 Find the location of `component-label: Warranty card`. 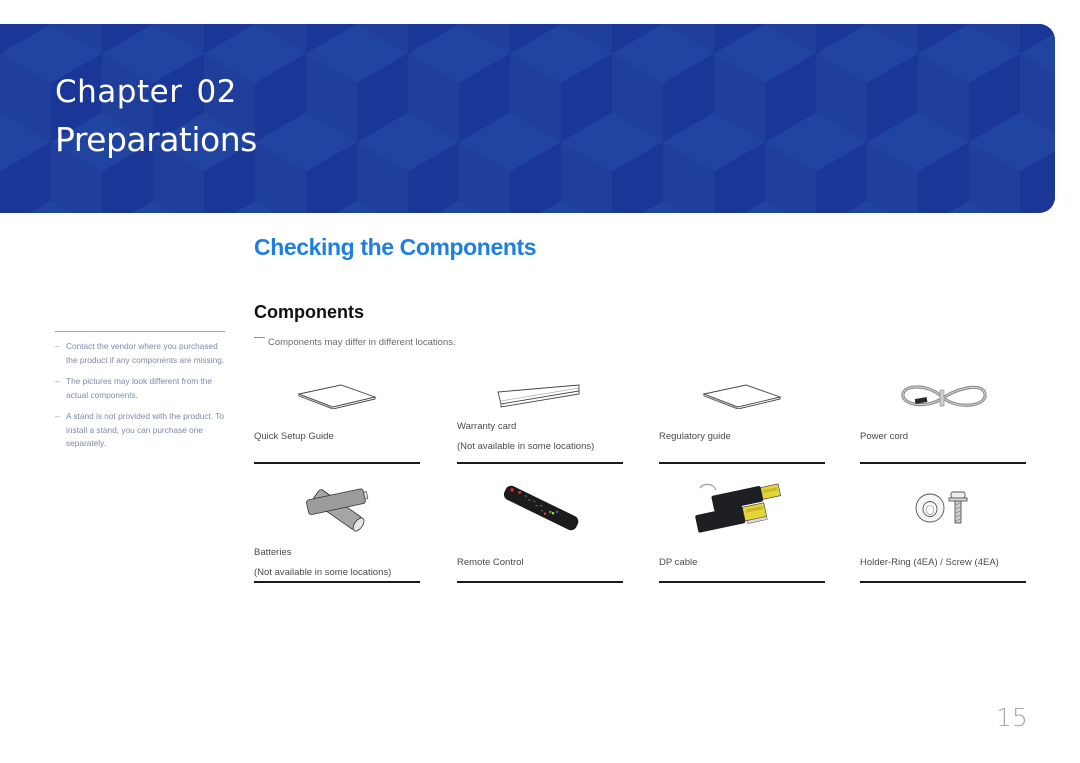

component-label: Warranty card is located at coordinates (487, 426).